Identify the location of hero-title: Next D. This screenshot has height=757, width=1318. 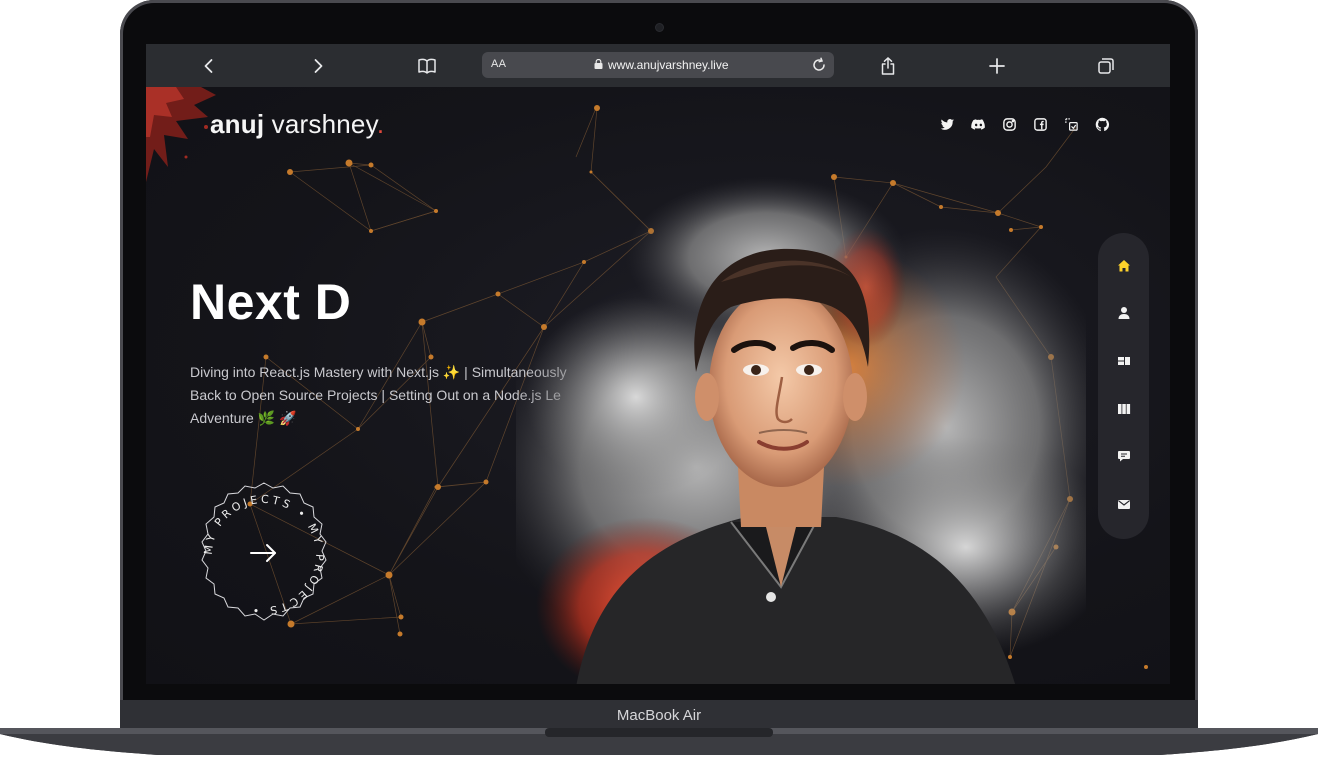
(271, 302).